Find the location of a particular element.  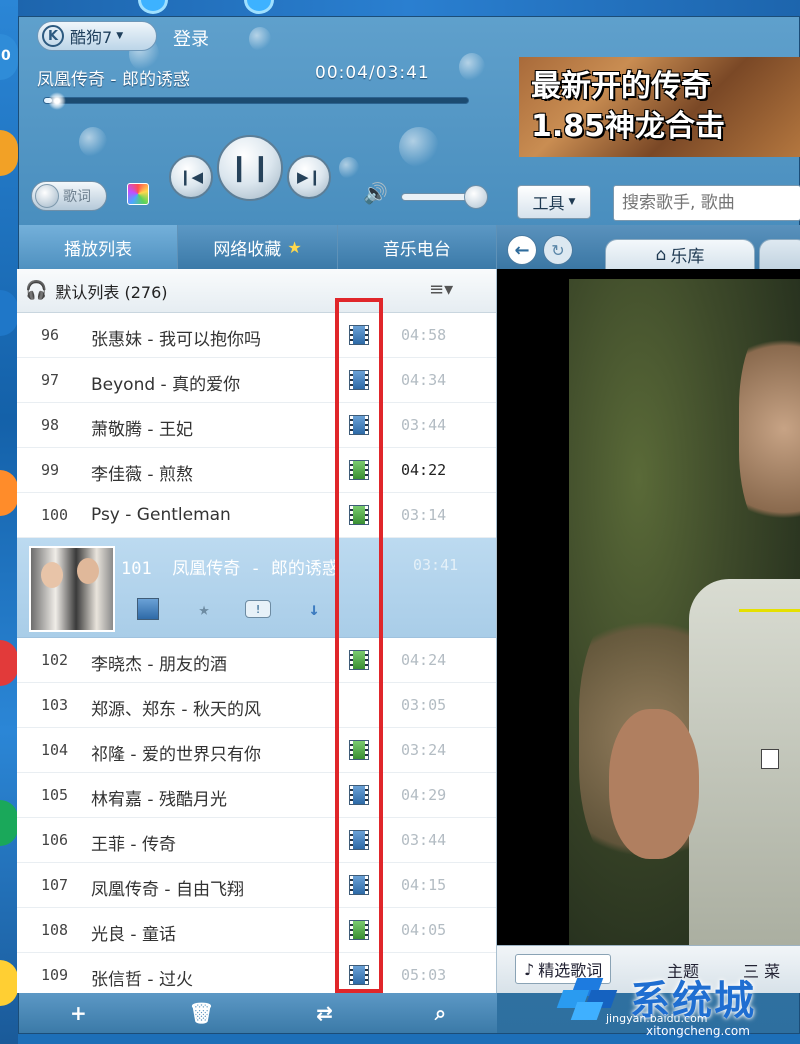

pause-button: ❙❙ is located at coordinates (250, 168).